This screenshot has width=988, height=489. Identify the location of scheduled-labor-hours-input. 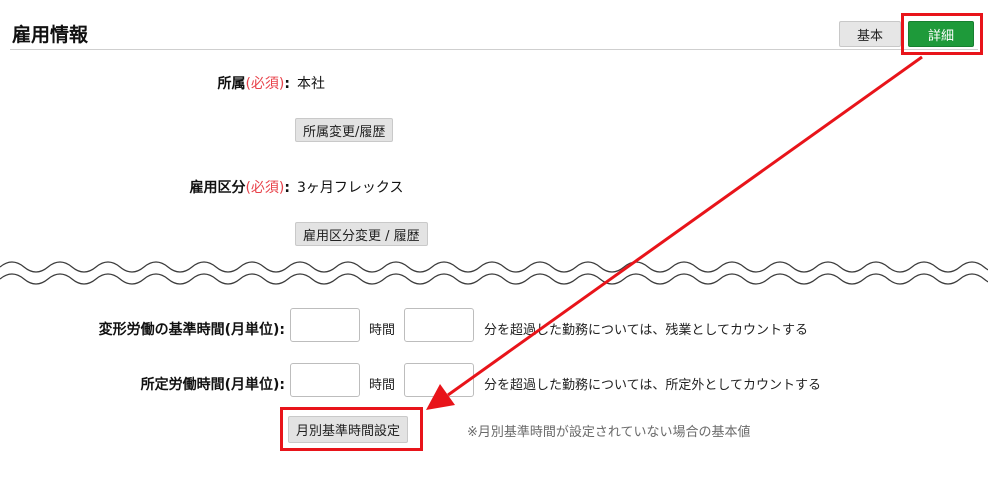
(325, 380).